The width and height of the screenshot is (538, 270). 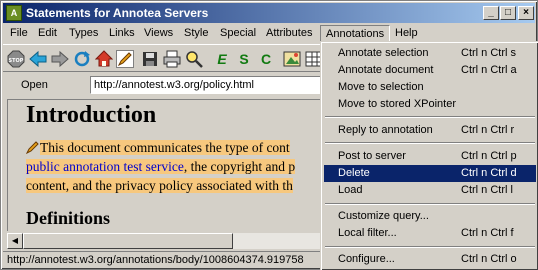 What do you see at coordinates (430, 87) in the screenshot?
I see `menu-move-to-selection: Move to selection` at bounding box center [430, 87].